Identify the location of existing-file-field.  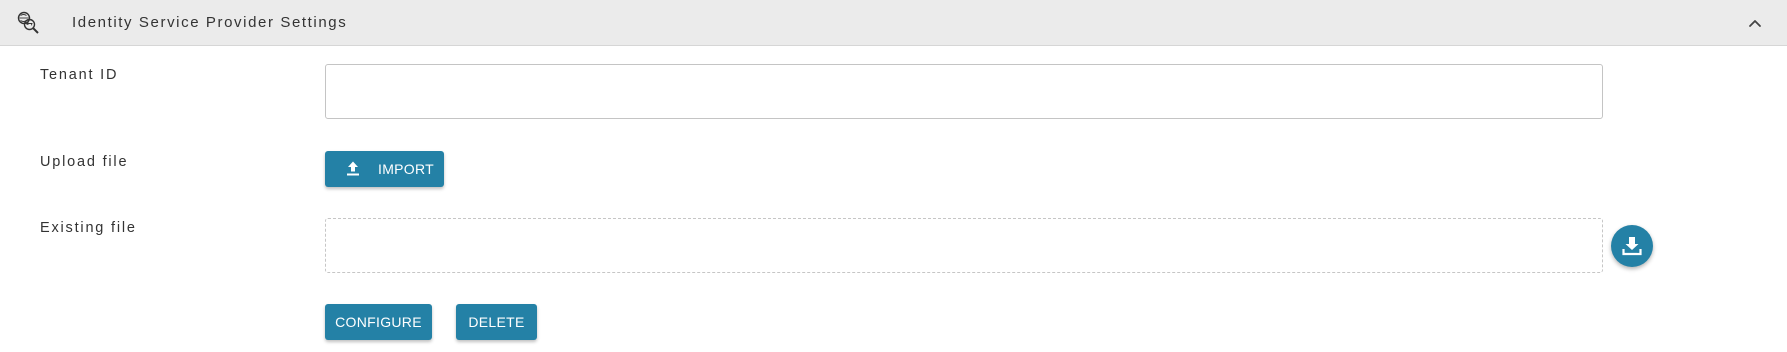
(964, 245).